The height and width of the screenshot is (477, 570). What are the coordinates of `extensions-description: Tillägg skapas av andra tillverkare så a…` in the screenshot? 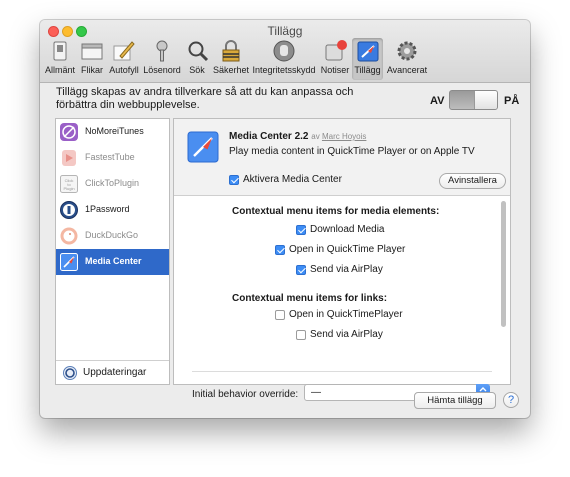 It's located at (205, 98).